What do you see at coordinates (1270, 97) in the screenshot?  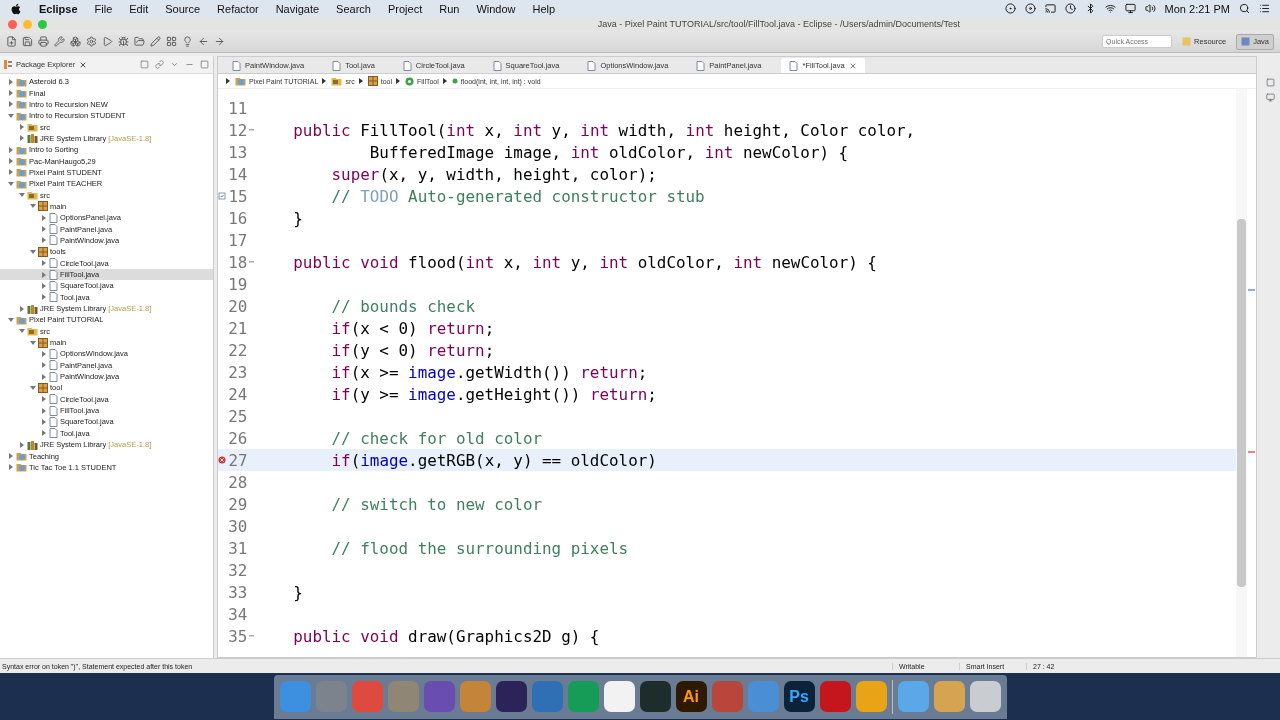 I see `console-icon` at bounding box center [1270, 97].